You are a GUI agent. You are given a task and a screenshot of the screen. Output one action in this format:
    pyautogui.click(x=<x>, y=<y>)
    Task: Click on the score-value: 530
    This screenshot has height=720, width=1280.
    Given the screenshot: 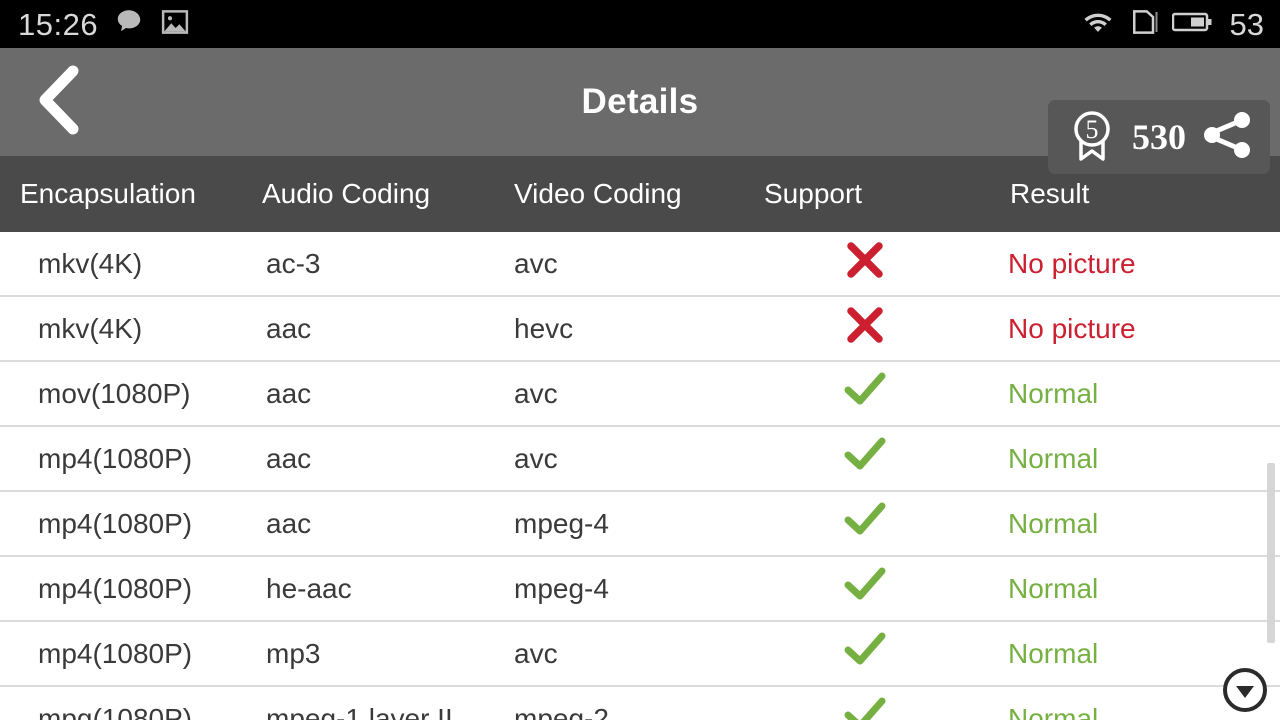 What is the action you would take?
    pyautogui.click(x=1159, y=137)
    